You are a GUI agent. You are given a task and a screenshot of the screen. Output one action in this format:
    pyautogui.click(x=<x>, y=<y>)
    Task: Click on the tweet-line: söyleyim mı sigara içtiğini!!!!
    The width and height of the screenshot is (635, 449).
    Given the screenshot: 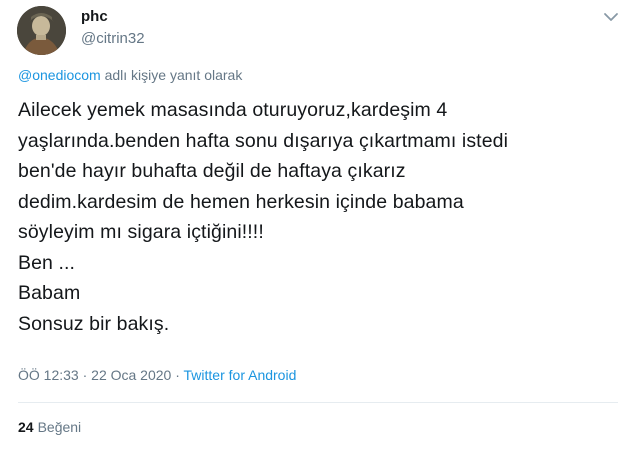 What is the action you would take?
    pyautogui.click(x=141, y=232)
    